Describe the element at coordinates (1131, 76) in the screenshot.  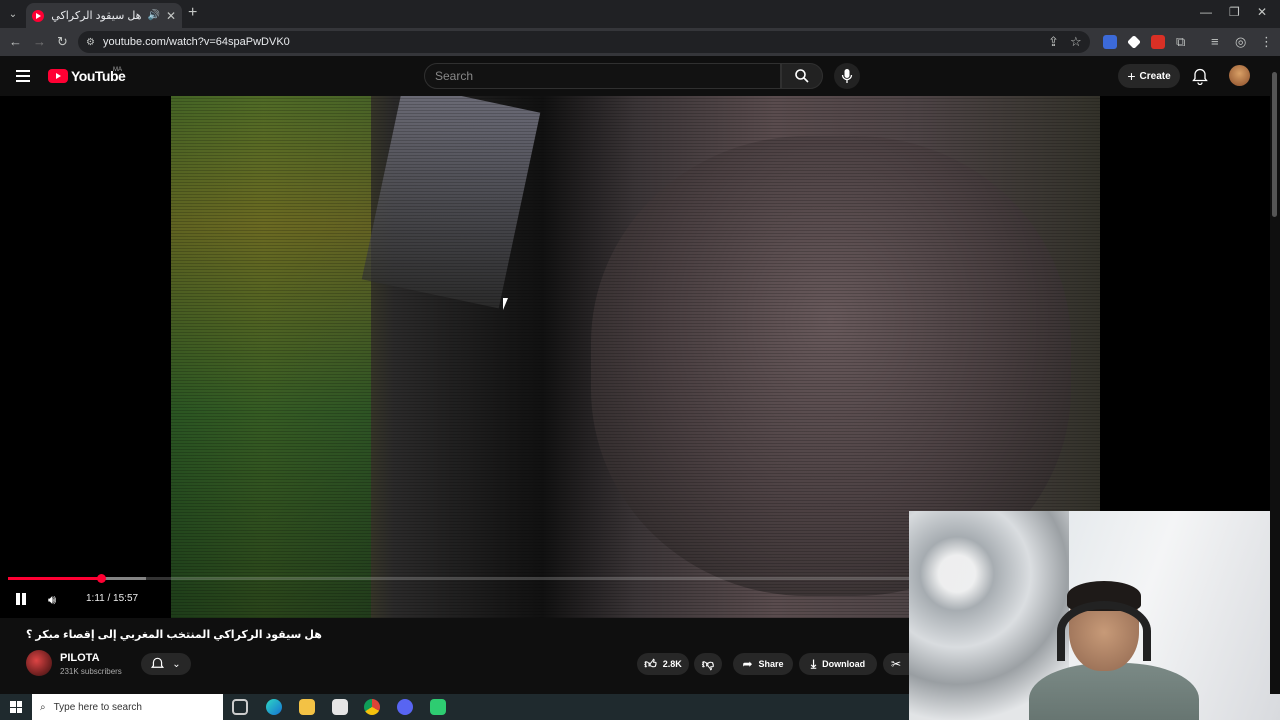
I see `plus-icon: +` at that location.